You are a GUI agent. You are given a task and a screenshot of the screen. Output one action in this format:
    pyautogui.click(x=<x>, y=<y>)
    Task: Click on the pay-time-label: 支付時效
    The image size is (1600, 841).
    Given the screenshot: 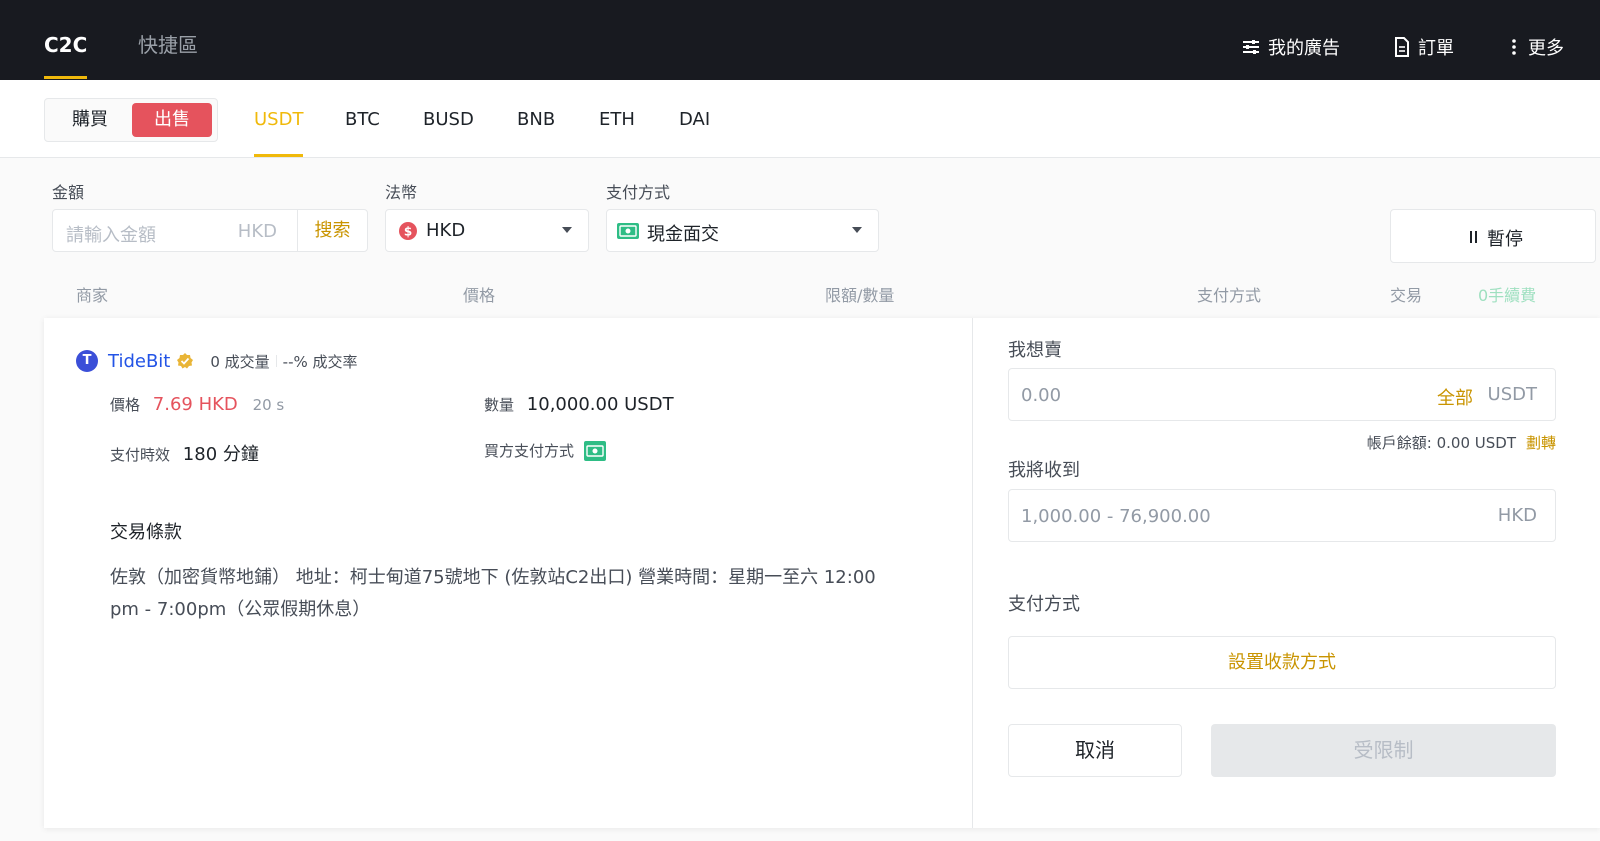 What is the action you would take?
    pyautogui.click(x=140, y=455)
    